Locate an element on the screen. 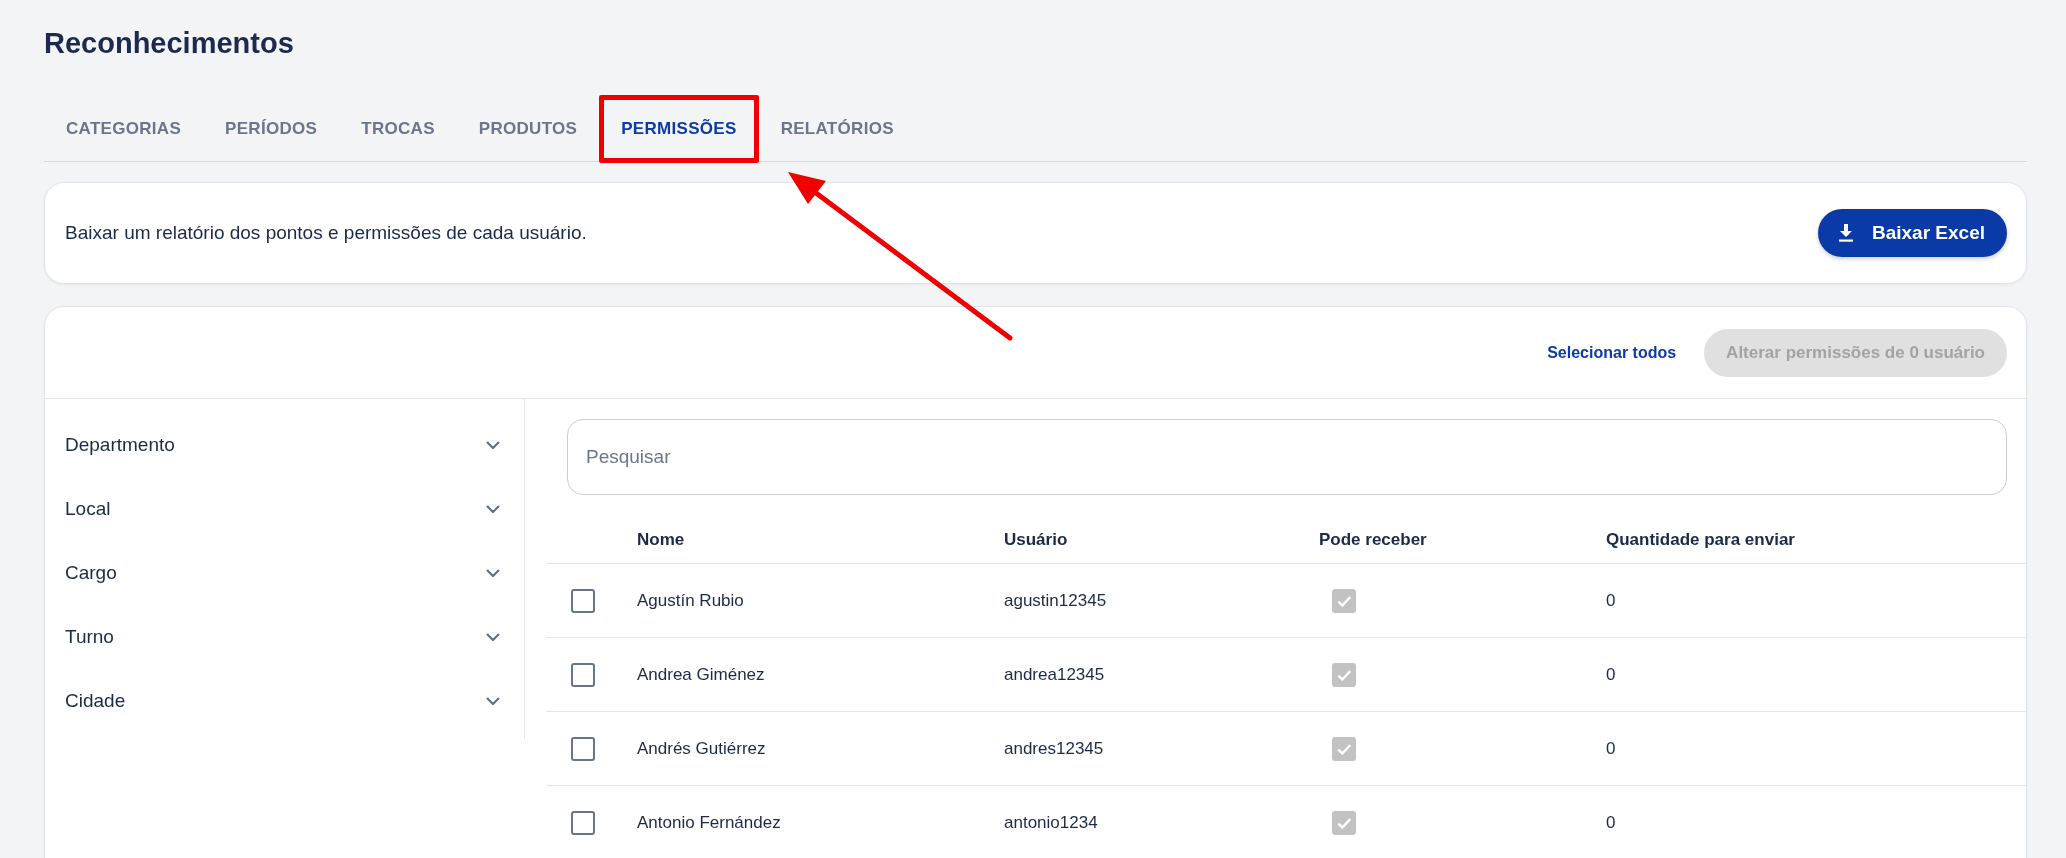 The height and width of the screenshot is (858, 2066). page-title: Reconhecimentos is located at coordinates (169, 43).